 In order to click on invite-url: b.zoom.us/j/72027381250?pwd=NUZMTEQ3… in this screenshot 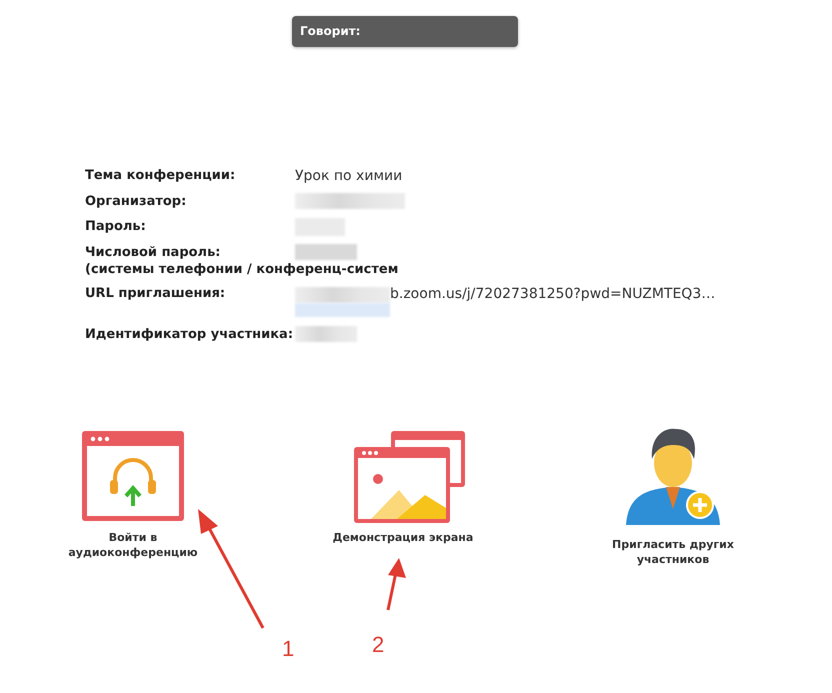, I will do `click(553, 293)`.